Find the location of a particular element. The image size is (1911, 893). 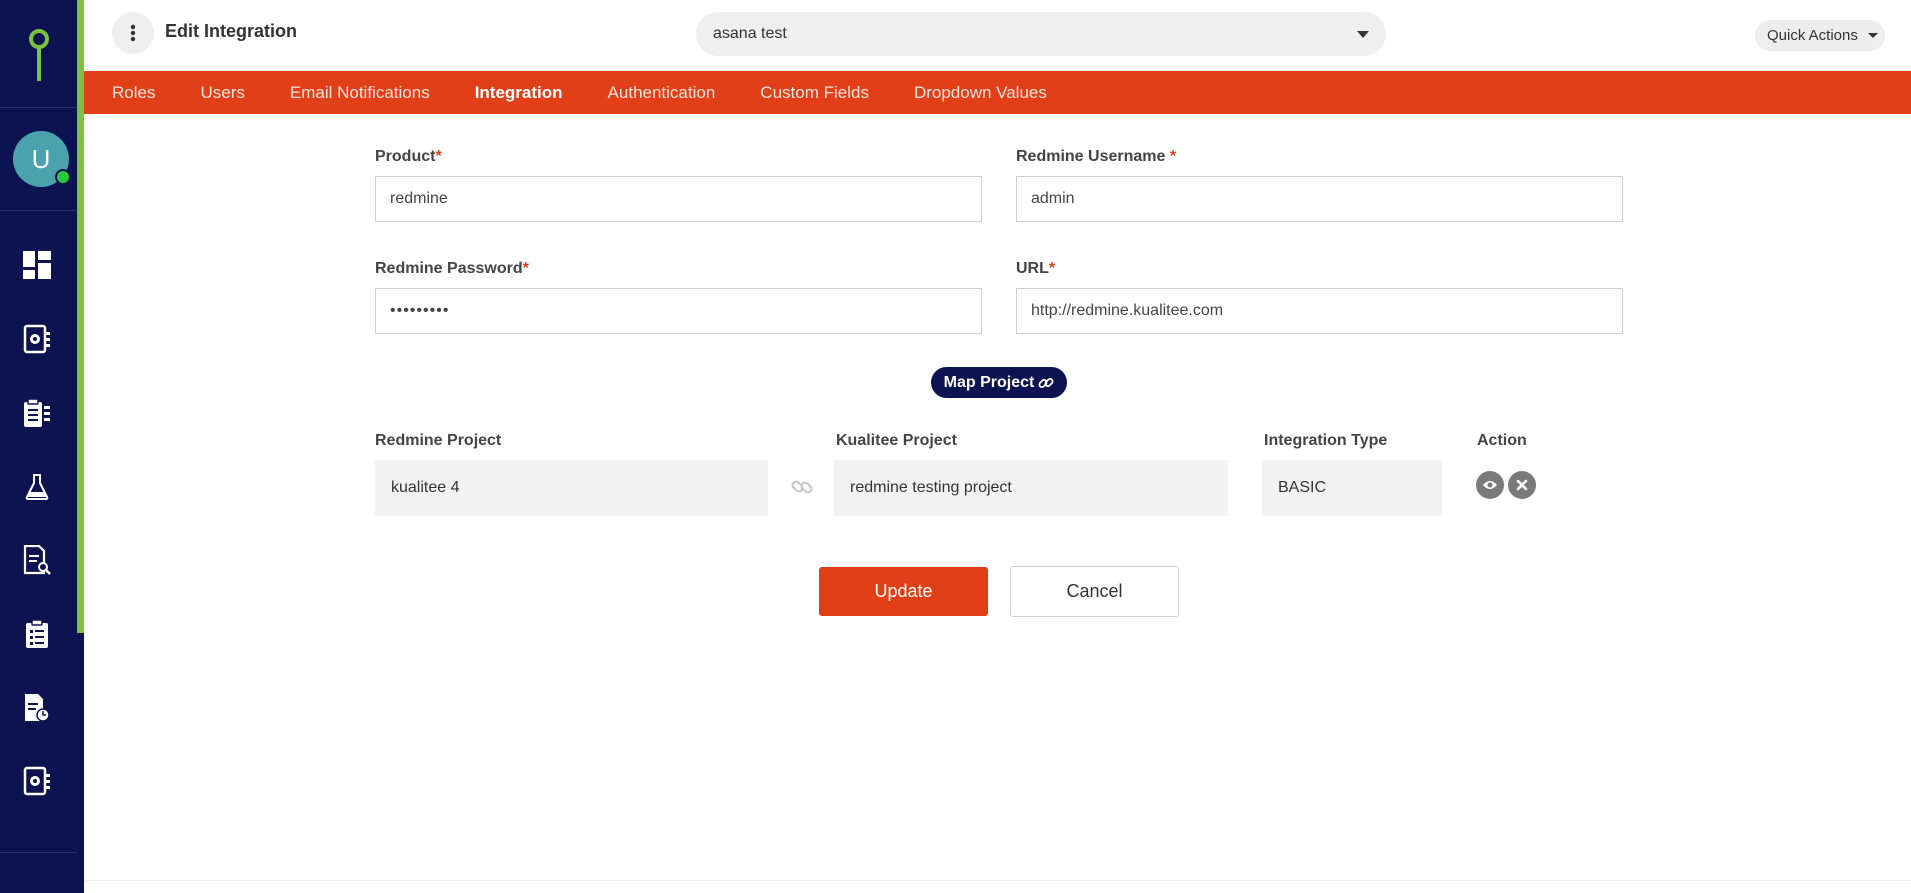

online-status-dot is located at coordinates (63, 177).